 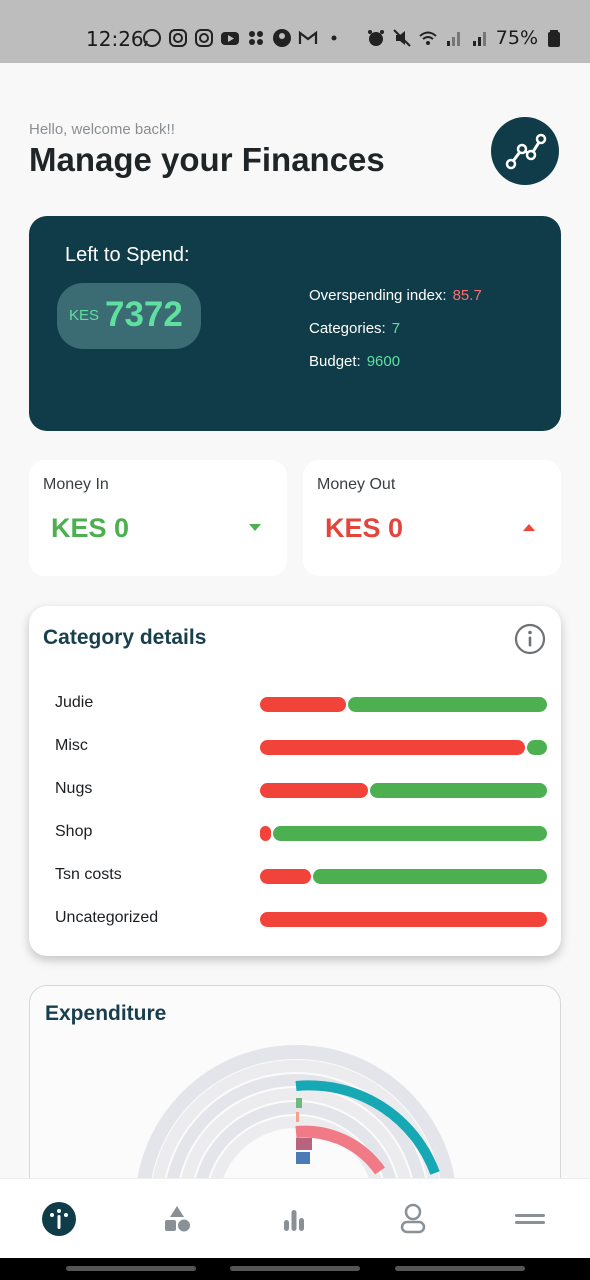 I want to click on money-out-card: Money Out KES 0, so click(x=432, y=518).